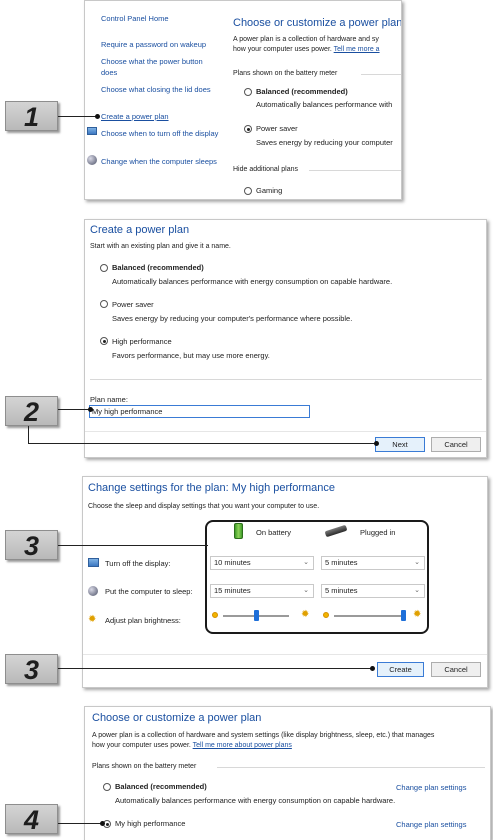 The width and height of the screenshot is (493, 840). Describe the element at coordinates (370, 616) in the screenshot. I see `brightness-plugged-track` at that location.